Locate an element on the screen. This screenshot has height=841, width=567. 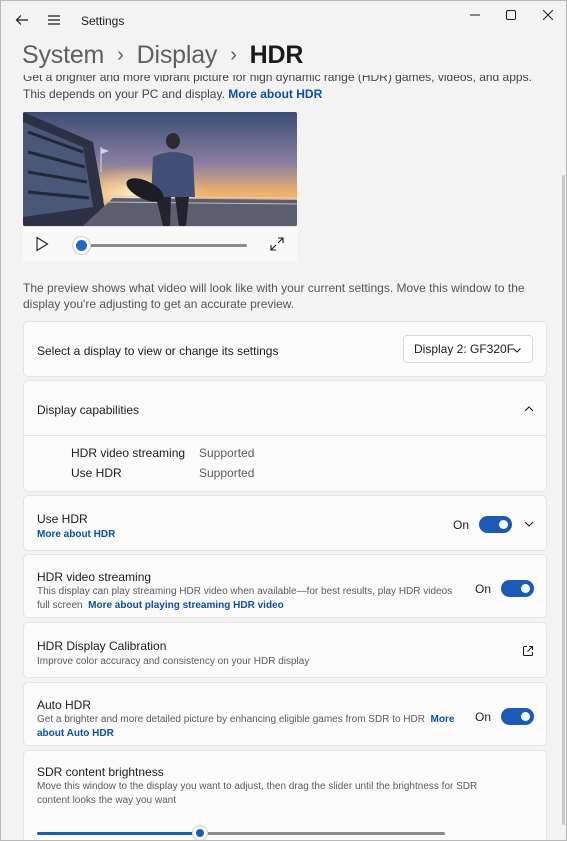
hdr-streaming-more-link: More about playing streaming HDR video is located at coordinates (186, 605).